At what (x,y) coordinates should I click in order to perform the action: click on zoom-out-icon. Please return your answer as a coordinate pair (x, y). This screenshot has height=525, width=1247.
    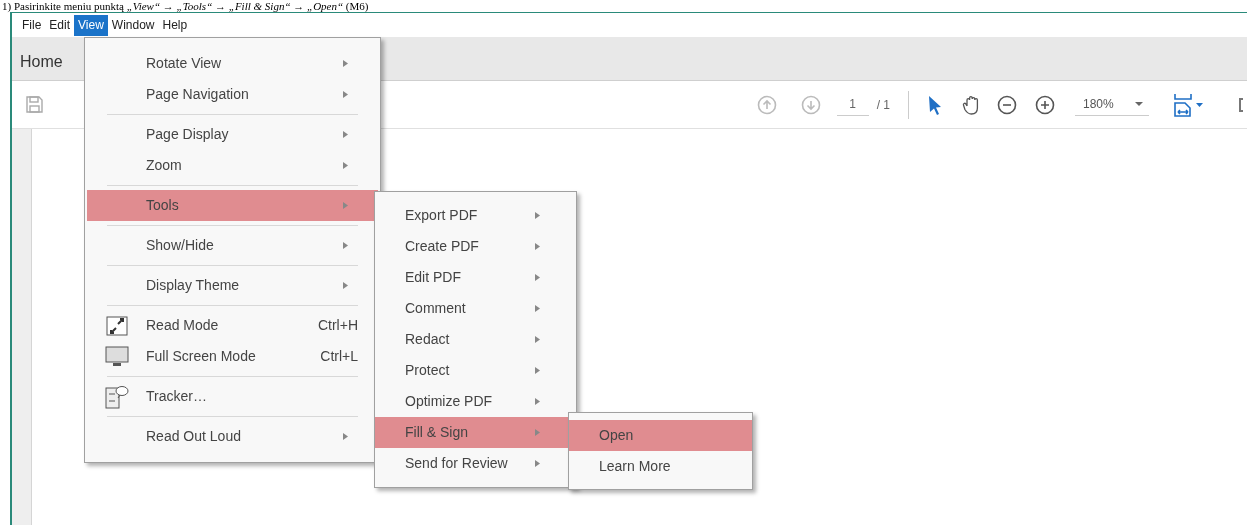
    Looking at the image, I should click on (1007, 104).